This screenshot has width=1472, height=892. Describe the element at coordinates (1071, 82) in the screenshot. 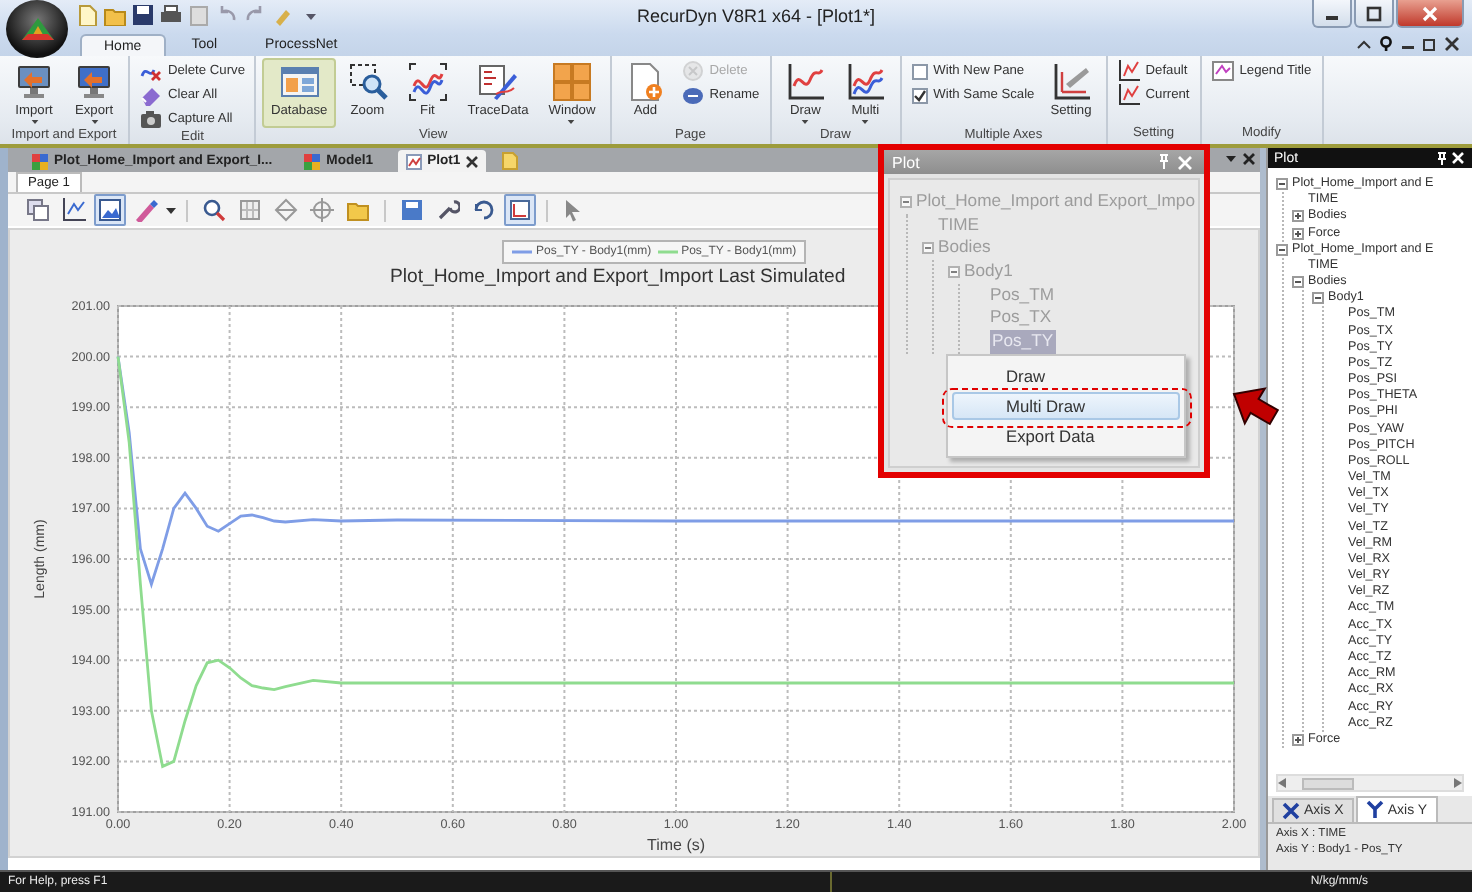

I see `chart-settings-icon` at that location.